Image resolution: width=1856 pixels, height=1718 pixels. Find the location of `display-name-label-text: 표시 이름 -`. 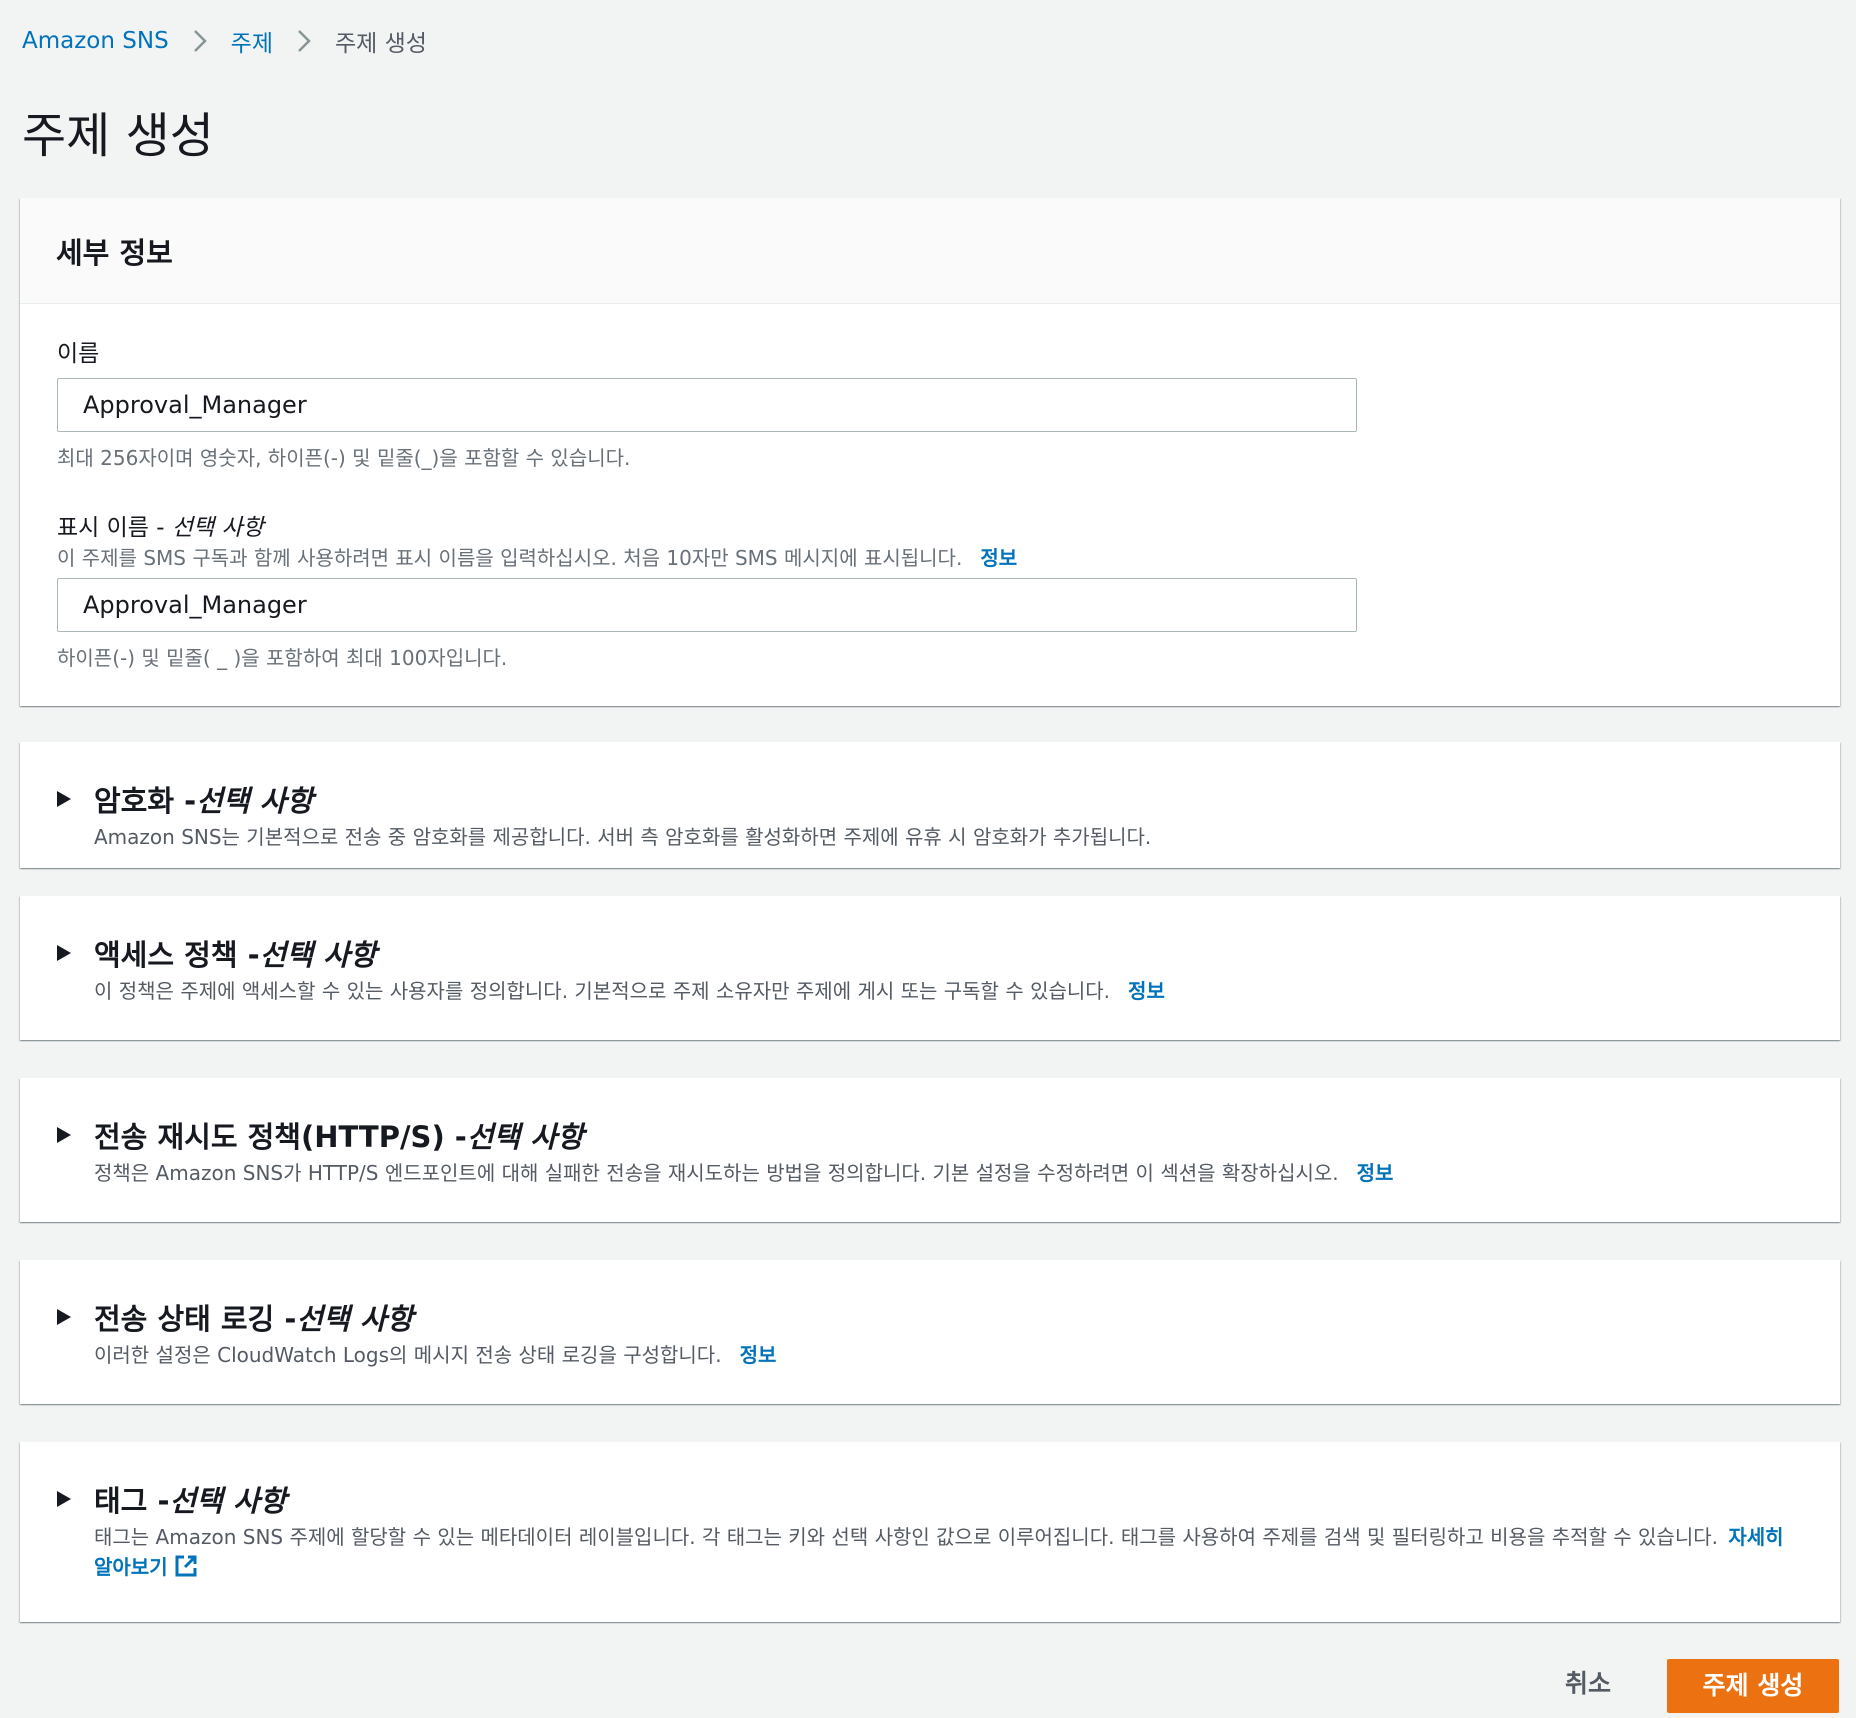

display-name-label-text: 표시 이름 - is located at coordinates (114, 528).